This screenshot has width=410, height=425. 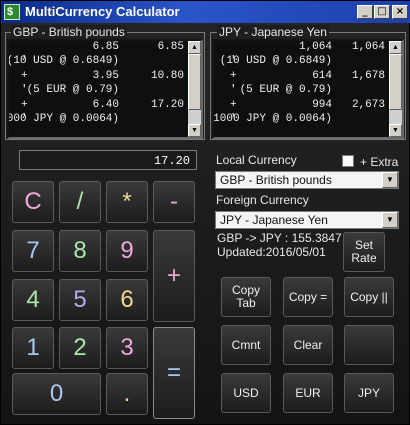 What do you see at coordinates (273, 32) in the screenshot?
I see `right-tape-label: JPY - Japanese Yen` at bounding box center [273, 32].